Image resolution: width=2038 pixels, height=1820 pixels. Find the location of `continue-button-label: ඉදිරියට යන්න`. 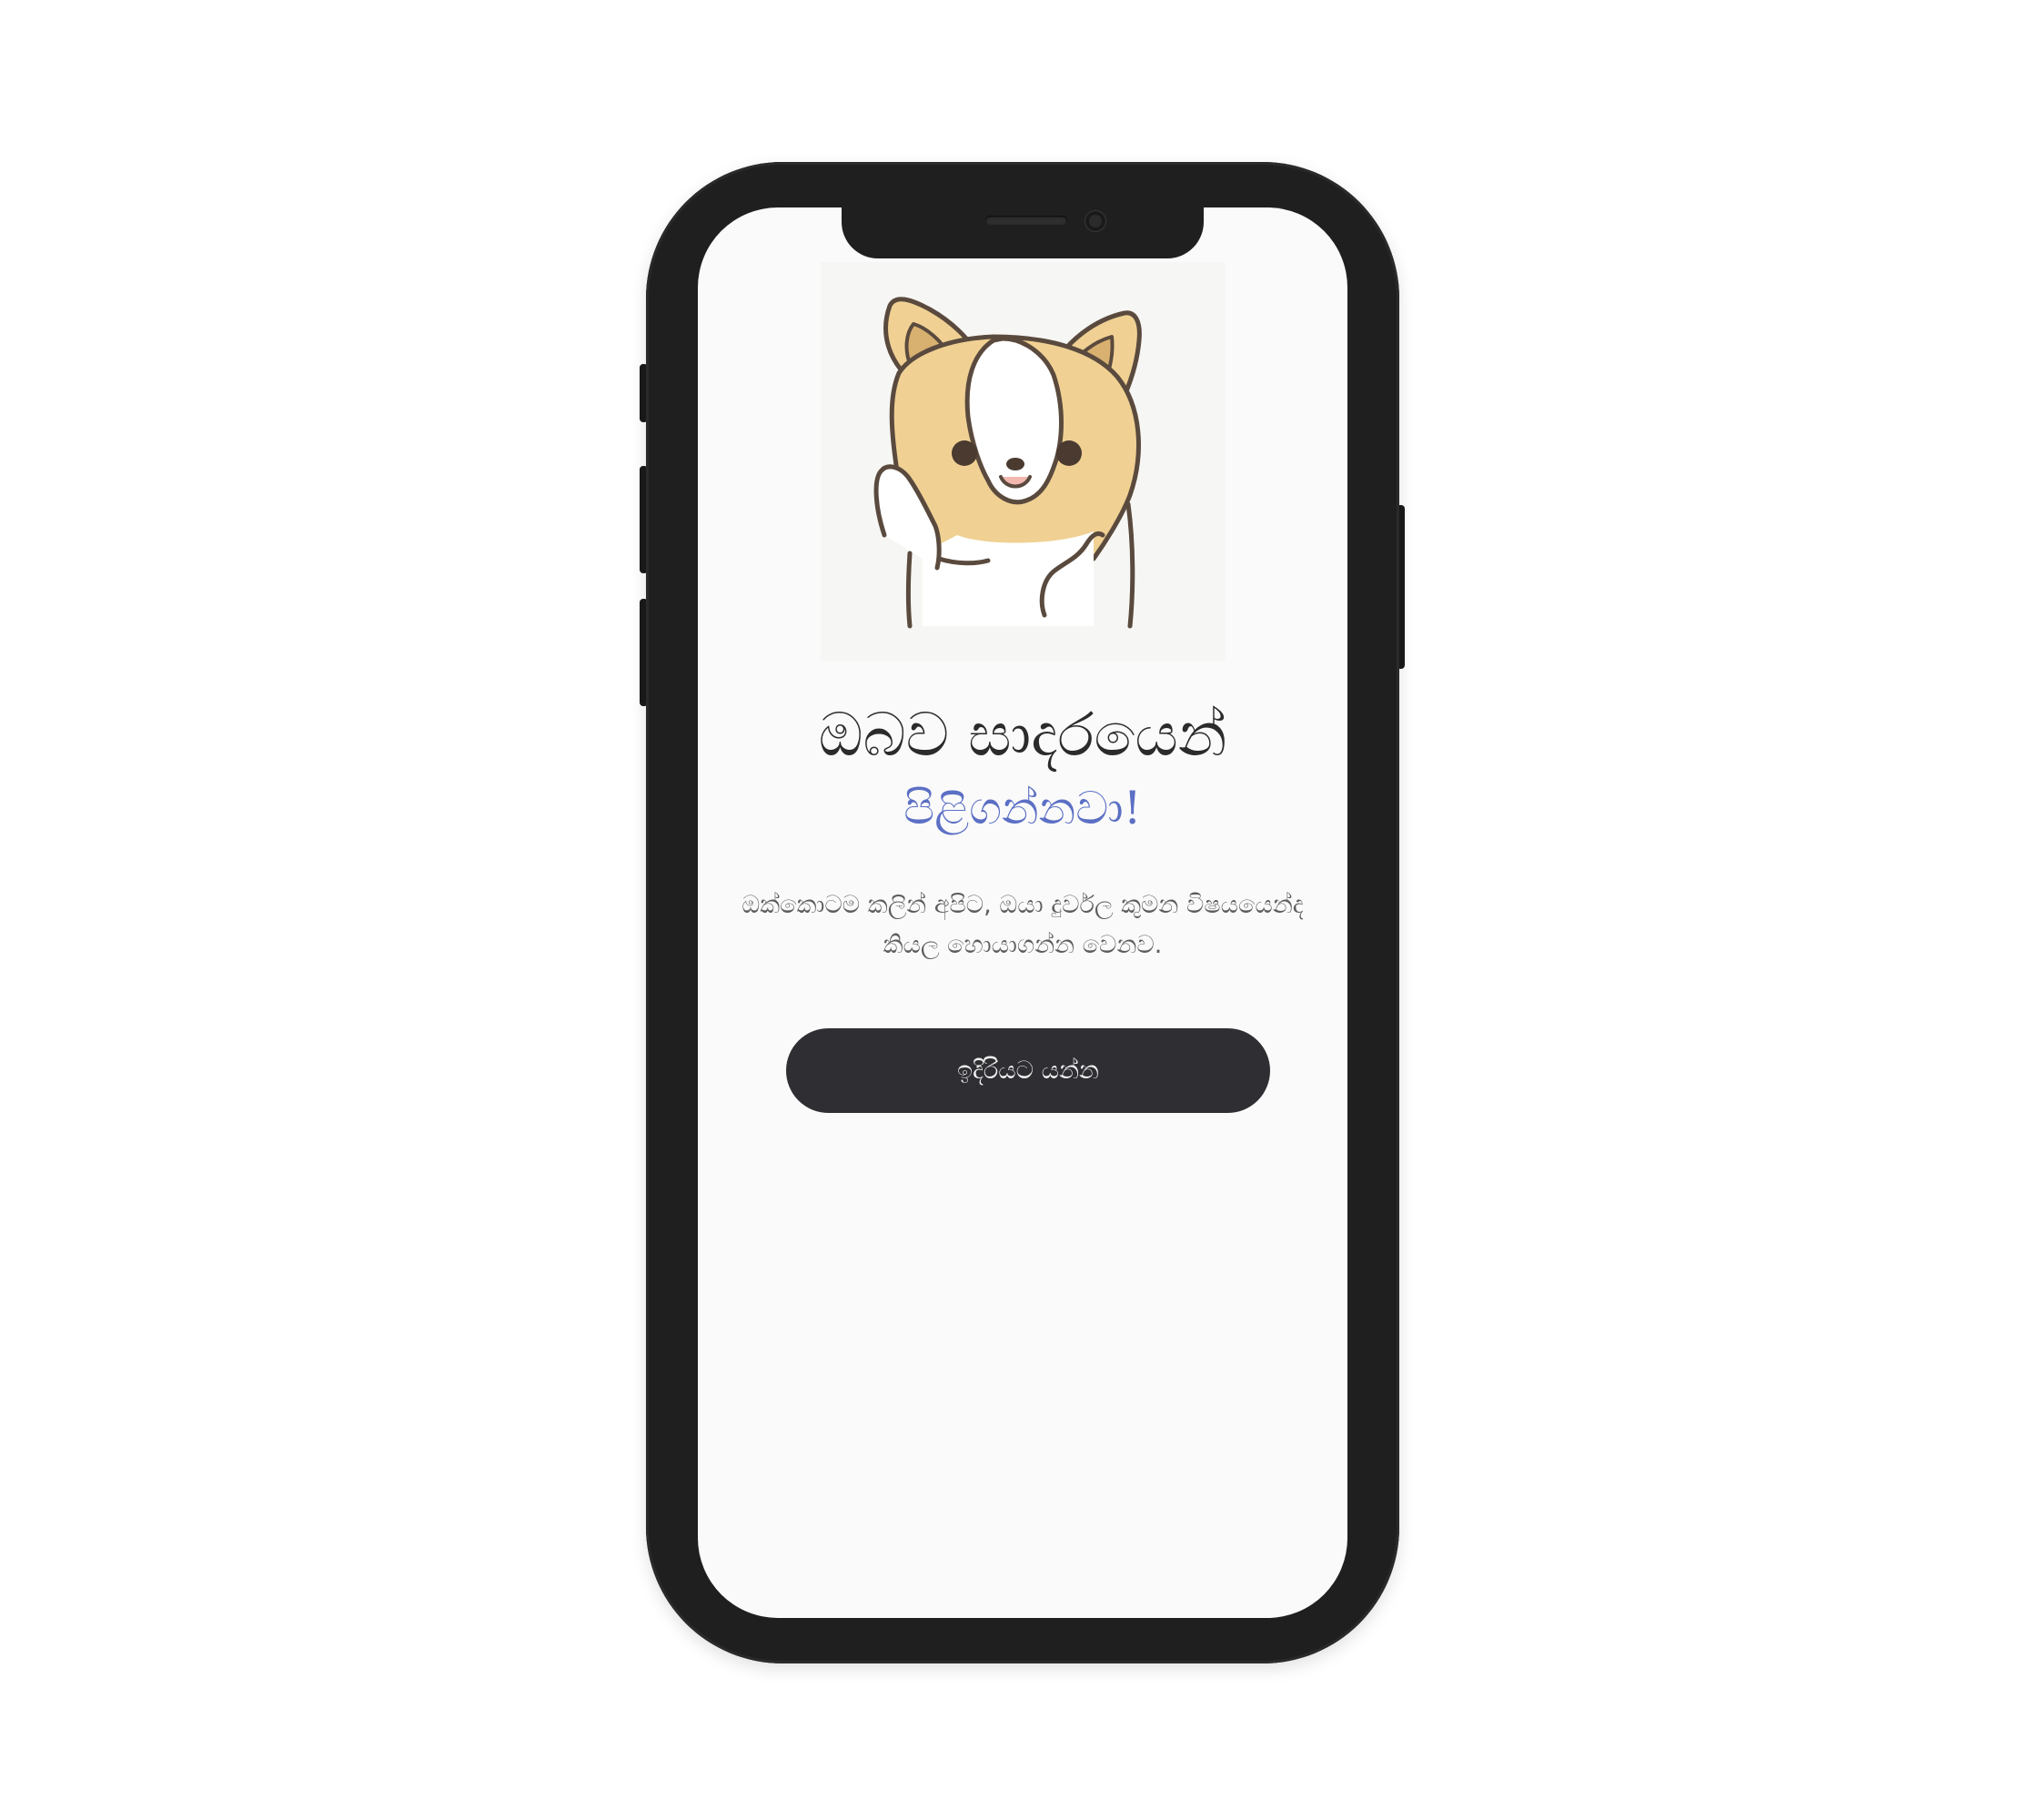

continue-button-label: ඉදිරියට යන්න is located at coordinates (1028, 1070).